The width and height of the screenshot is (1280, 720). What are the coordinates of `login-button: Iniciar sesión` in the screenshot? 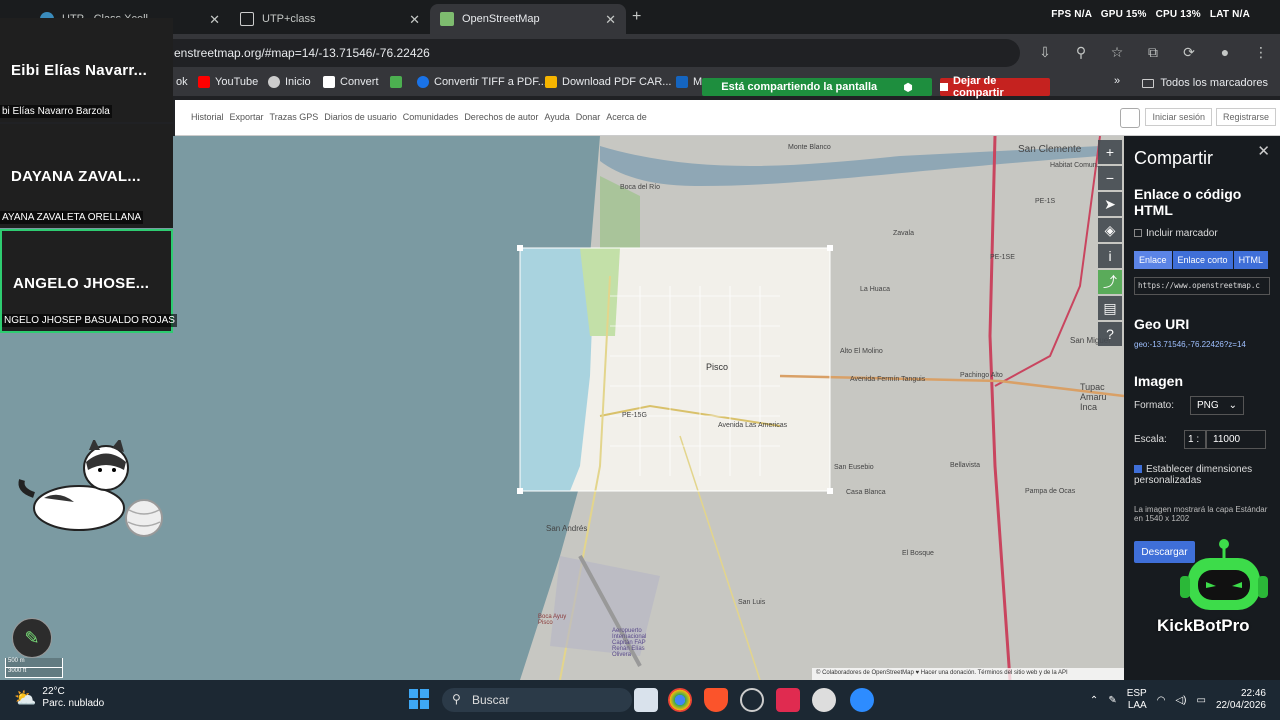 It's located at (1178, 117).